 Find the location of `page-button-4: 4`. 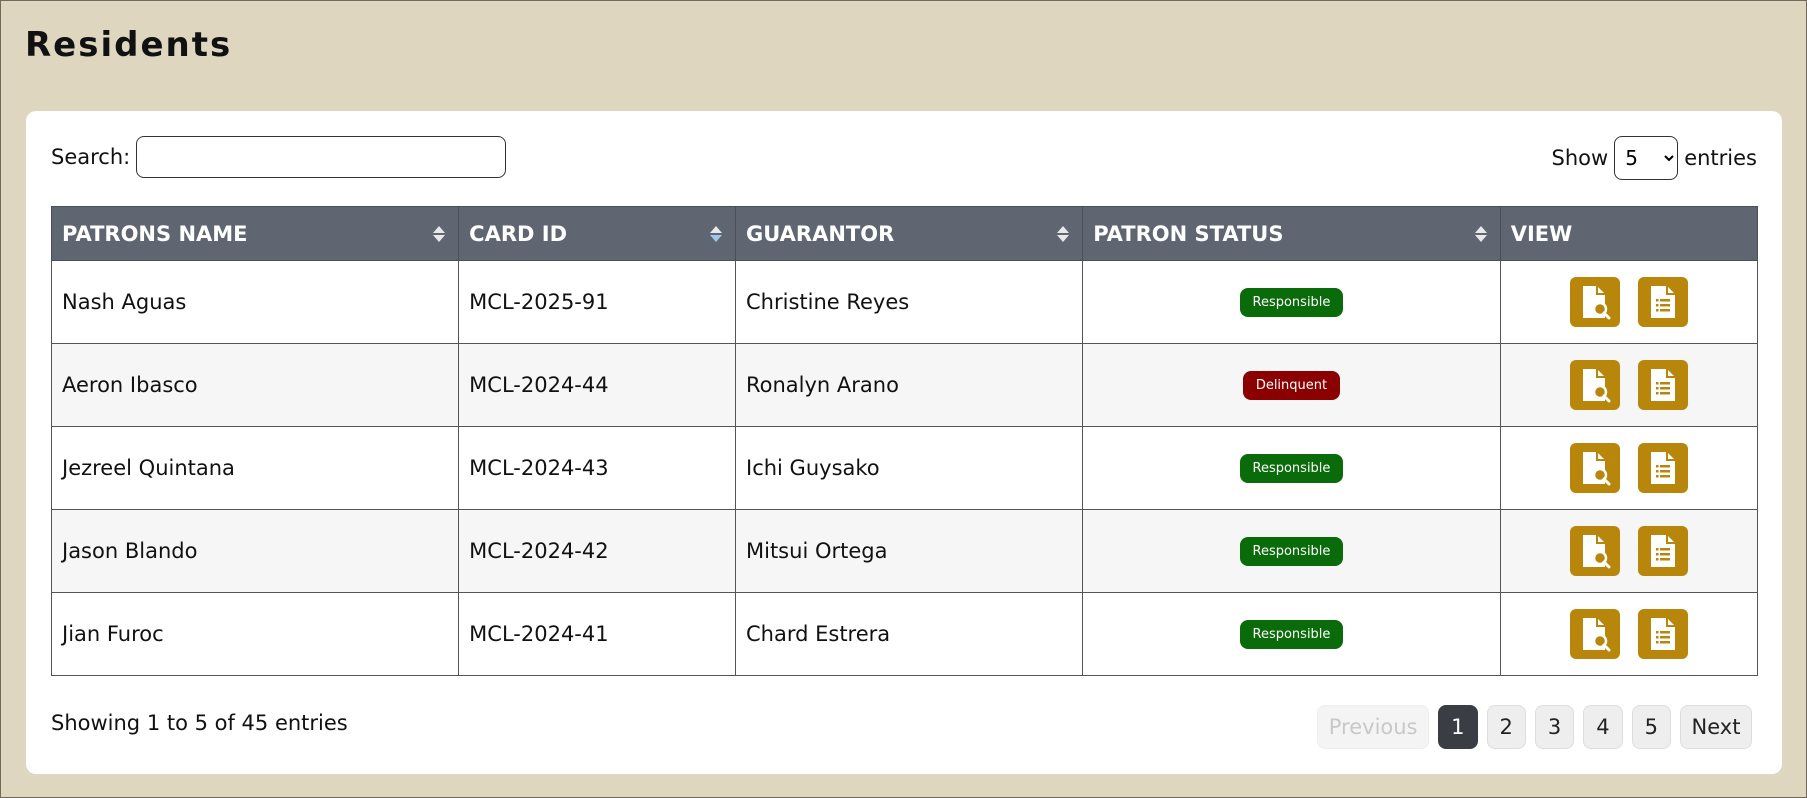

page-button-4: 4 is located at coordinates (1603, 727).